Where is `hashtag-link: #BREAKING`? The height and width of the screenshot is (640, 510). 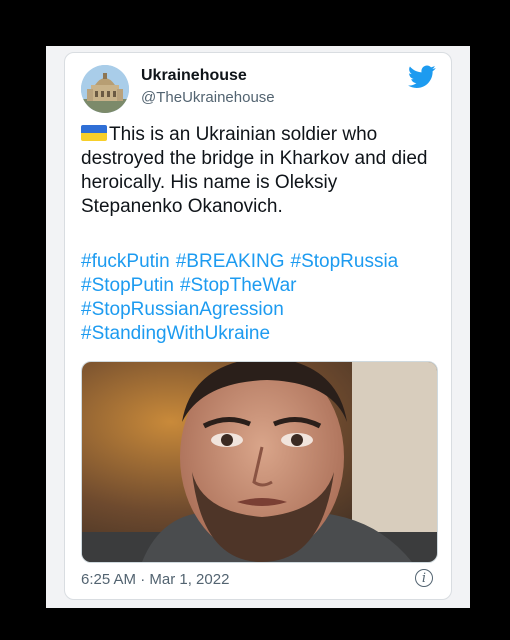 hashtag-link: #BREAKING is located at coordinates (230, 262).